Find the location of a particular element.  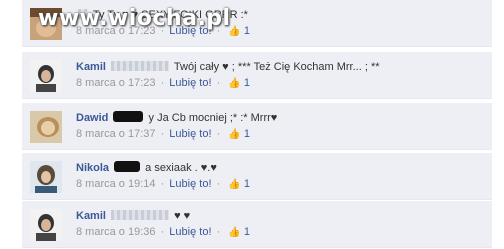

comment-body: Dawid y Ja Cb mocniej ;* :* Mrrr♥ is located at coordinates (176, 118).